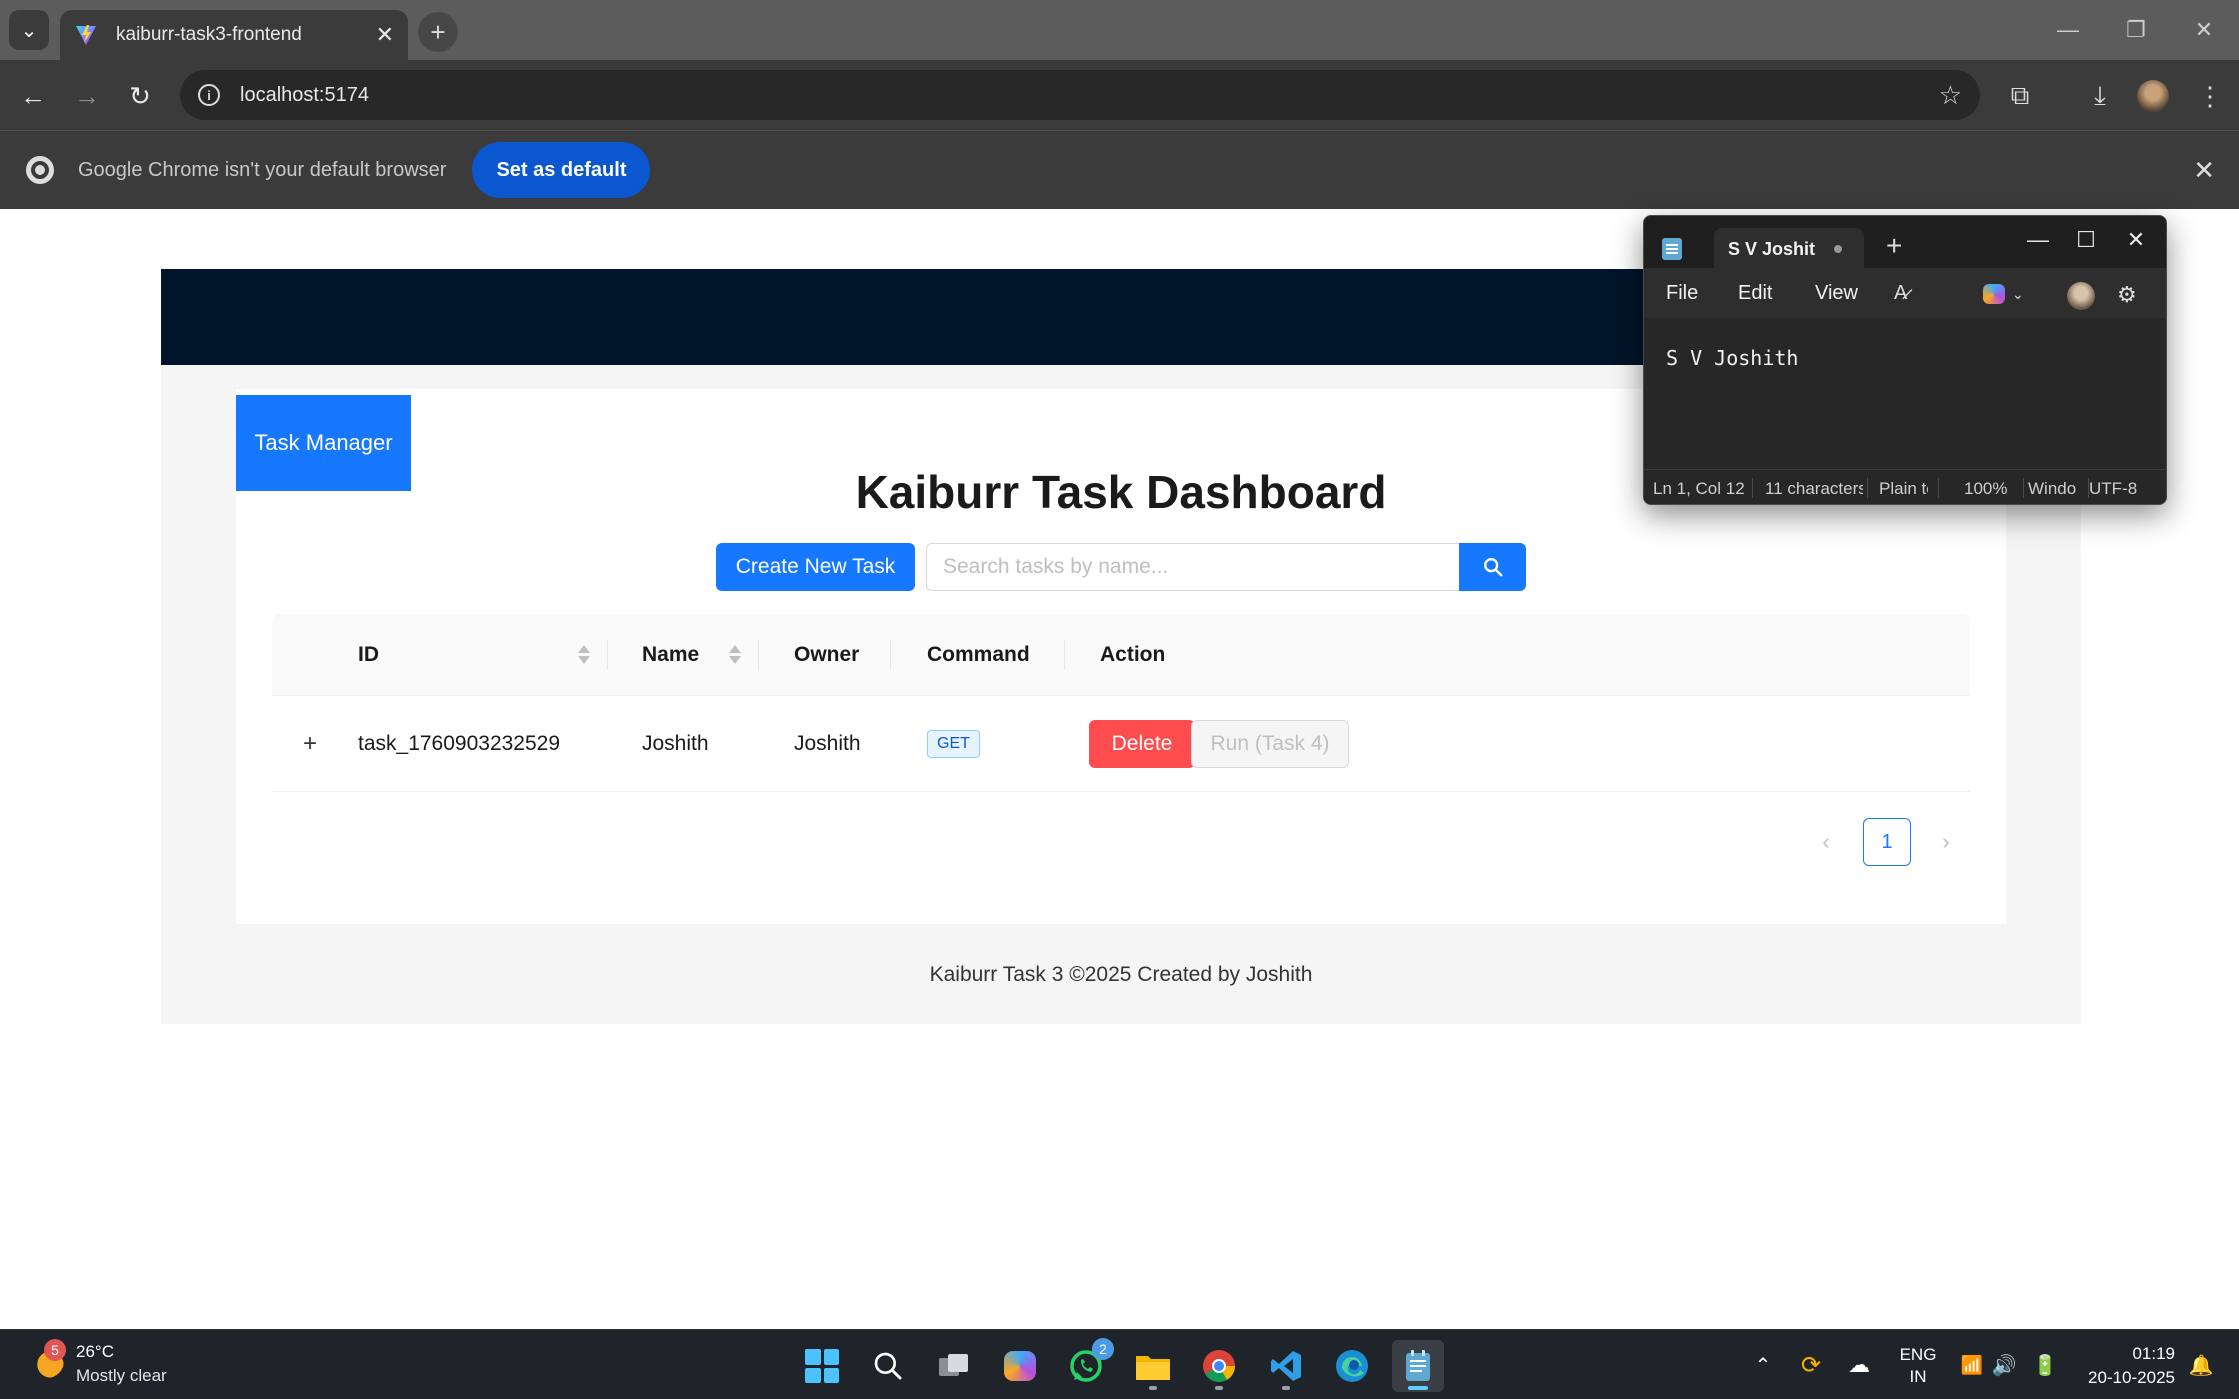 This screenshot has height=1399, width=2239. I want to click on system-clock: 01:19 20-10-2025, so click(2127, 1366).